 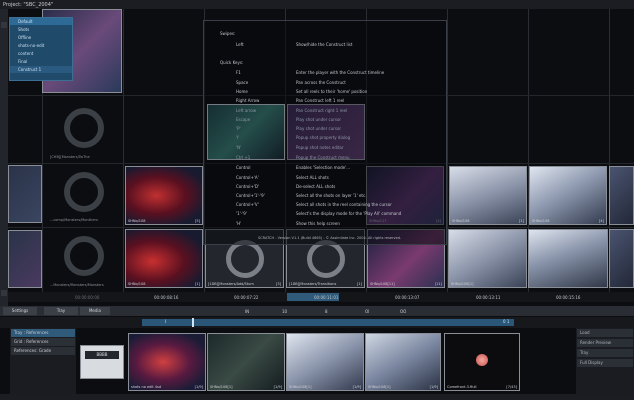 I want to click on project-menu-item: Final, so click(x=41, y=61).